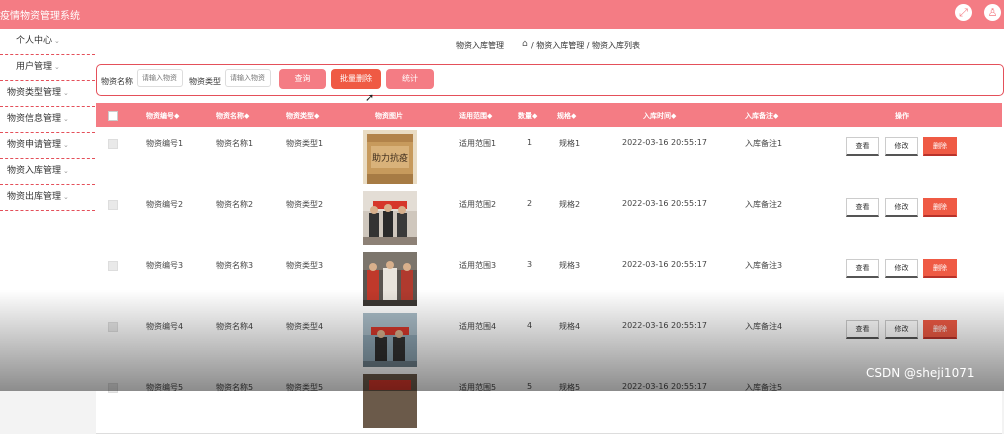  What do you see at coordinates (117, 81) in the screenshot?
I see `supply-name-label: 物资名称` at bounding box center [117, 81].